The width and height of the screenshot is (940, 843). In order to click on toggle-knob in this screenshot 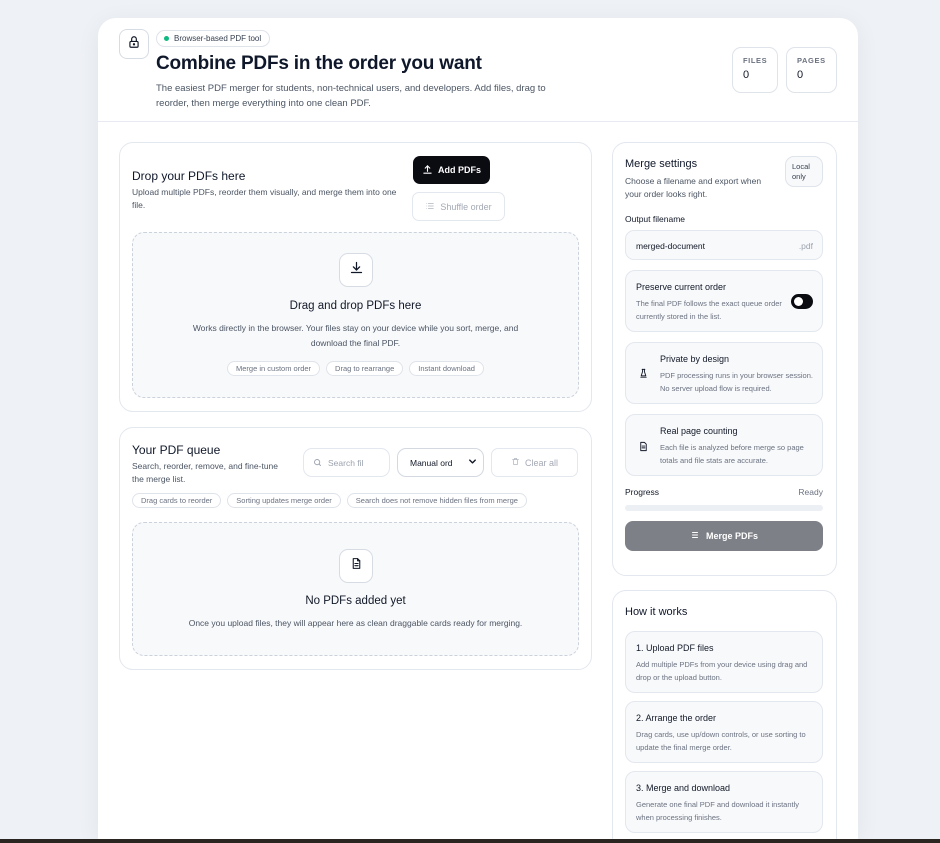, I will do `click(798, 301)`.